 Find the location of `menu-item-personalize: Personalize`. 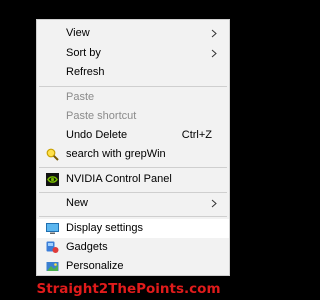

menu-item-personalize: Personalize is located at coordinates (133, 266).